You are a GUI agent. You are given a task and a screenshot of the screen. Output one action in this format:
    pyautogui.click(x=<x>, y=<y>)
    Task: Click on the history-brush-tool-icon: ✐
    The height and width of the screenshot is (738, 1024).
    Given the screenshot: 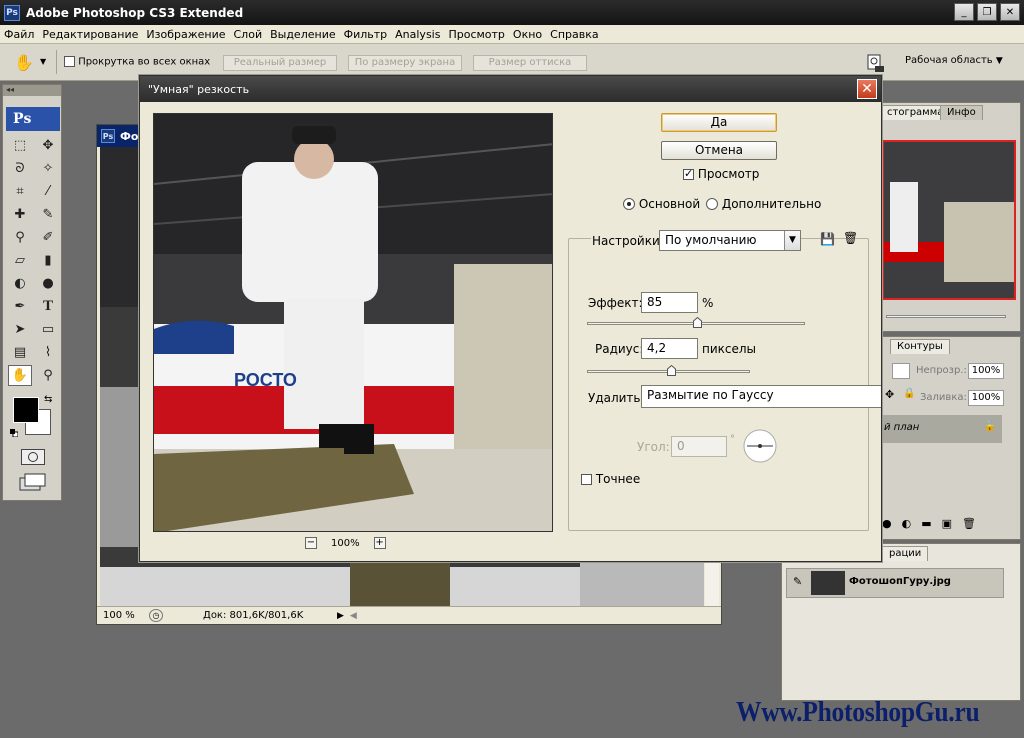 What is the action you would take?
    pyautogui.click(x=48, y=237)
    